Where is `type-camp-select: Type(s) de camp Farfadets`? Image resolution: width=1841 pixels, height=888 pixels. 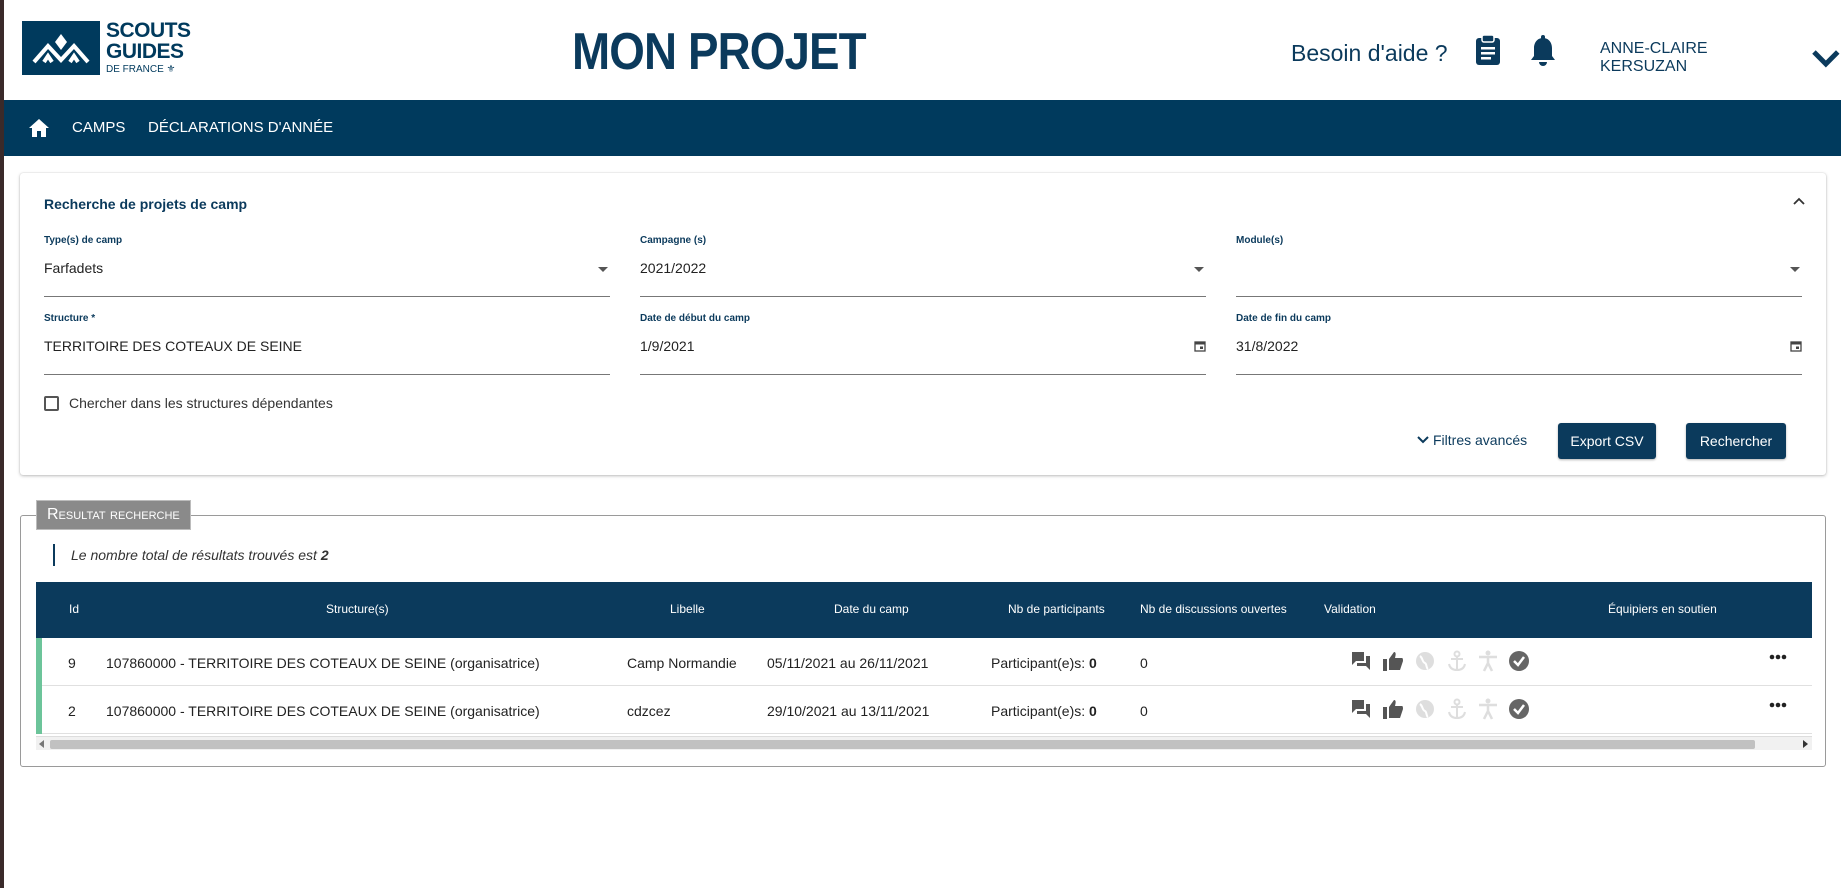
type-camp-select: Type(s) de camp Farfadets is located at coordinates (327, 266).